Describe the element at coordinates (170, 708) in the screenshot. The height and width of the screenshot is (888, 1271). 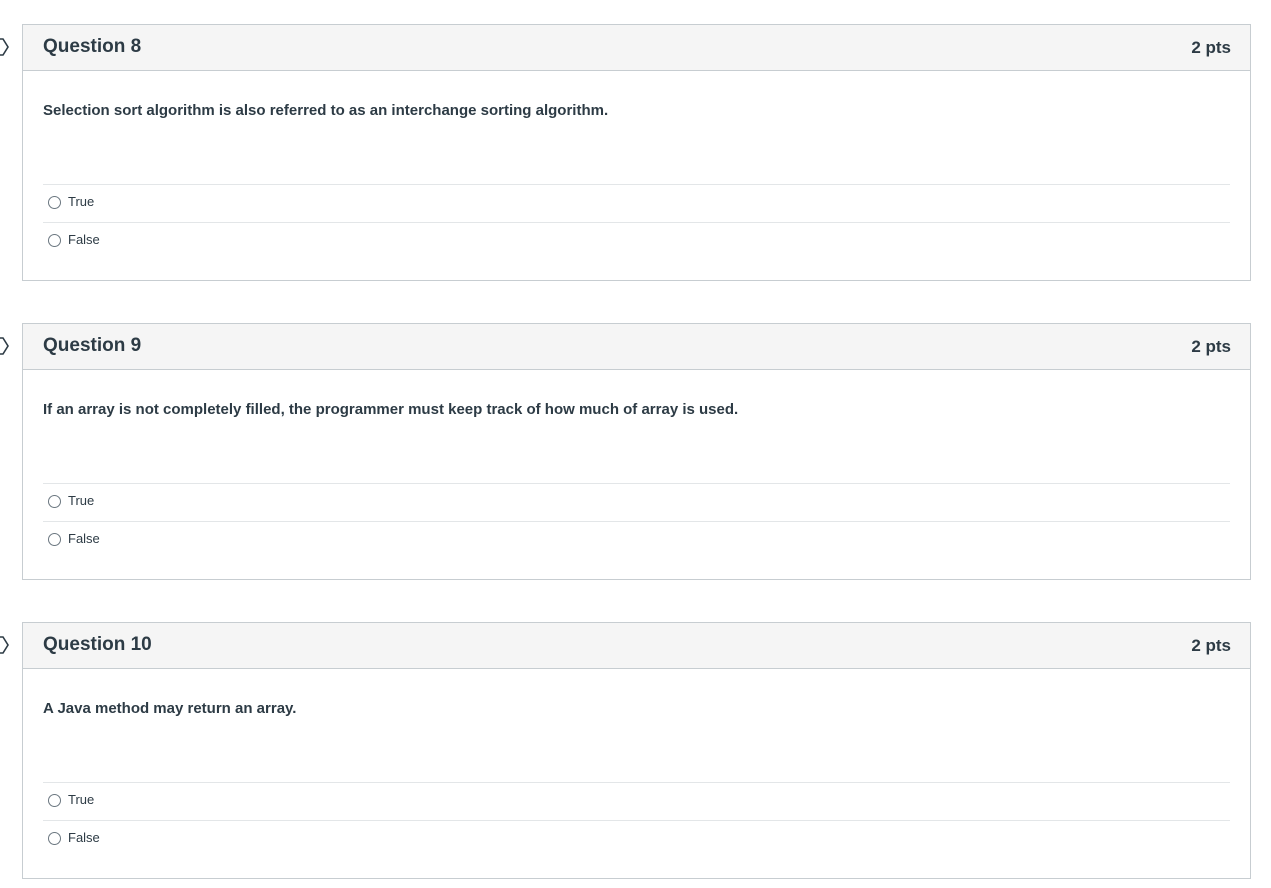
I see `question-text: A Java method may return an array.` at that location.